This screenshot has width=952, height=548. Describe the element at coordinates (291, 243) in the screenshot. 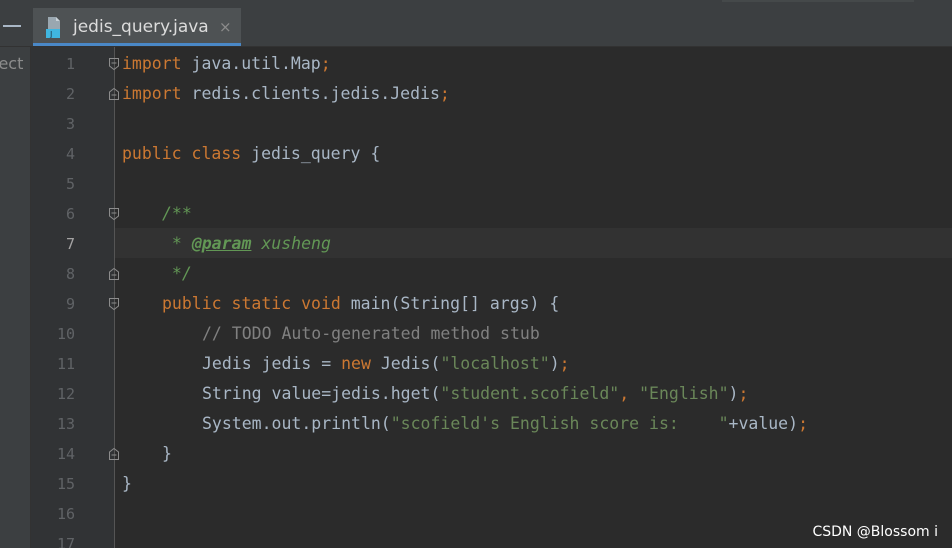

I see `doc-param: xusheng` at that location.